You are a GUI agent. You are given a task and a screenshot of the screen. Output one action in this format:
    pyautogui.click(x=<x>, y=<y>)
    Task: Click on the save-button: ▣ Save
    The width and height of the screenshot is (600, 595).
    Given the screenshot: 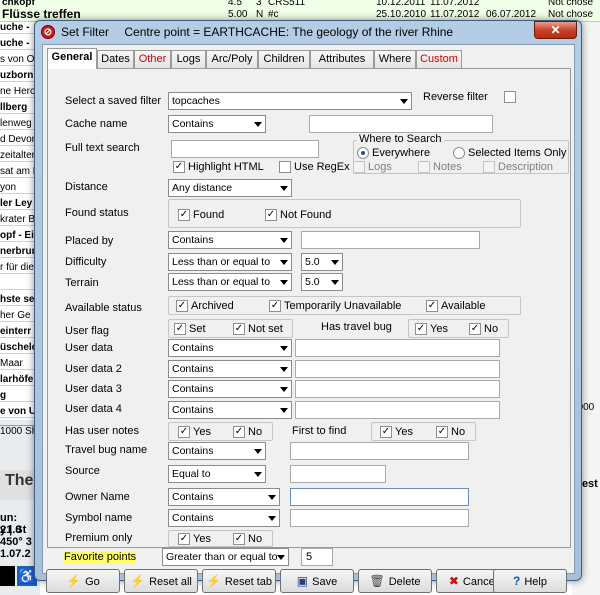 What is the action you would take?
    pyautogui.click(x=317, y=581)
    